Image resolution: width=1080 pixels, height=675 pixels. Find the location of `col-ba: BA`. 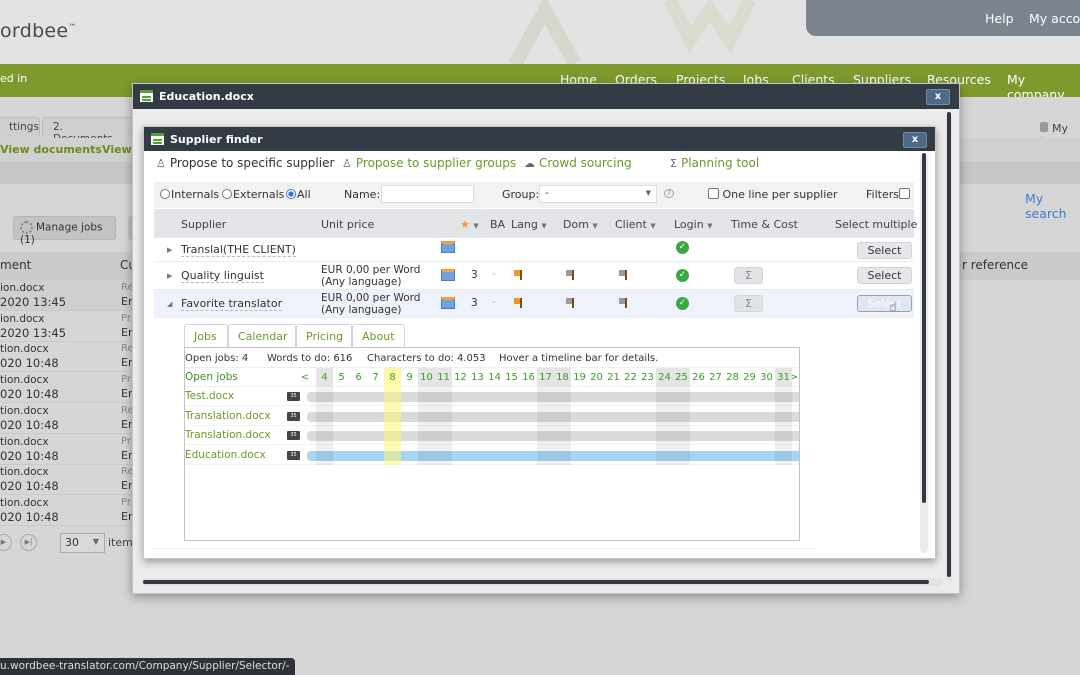

col-ba: BA is located at coordinates (497, 224).